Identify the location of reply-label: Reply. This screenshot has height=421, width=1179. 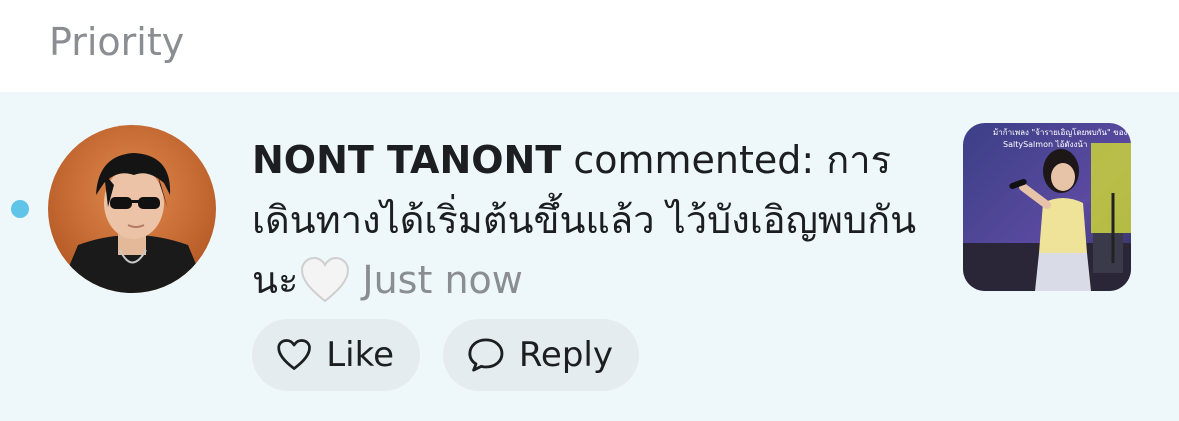
(565, 355).